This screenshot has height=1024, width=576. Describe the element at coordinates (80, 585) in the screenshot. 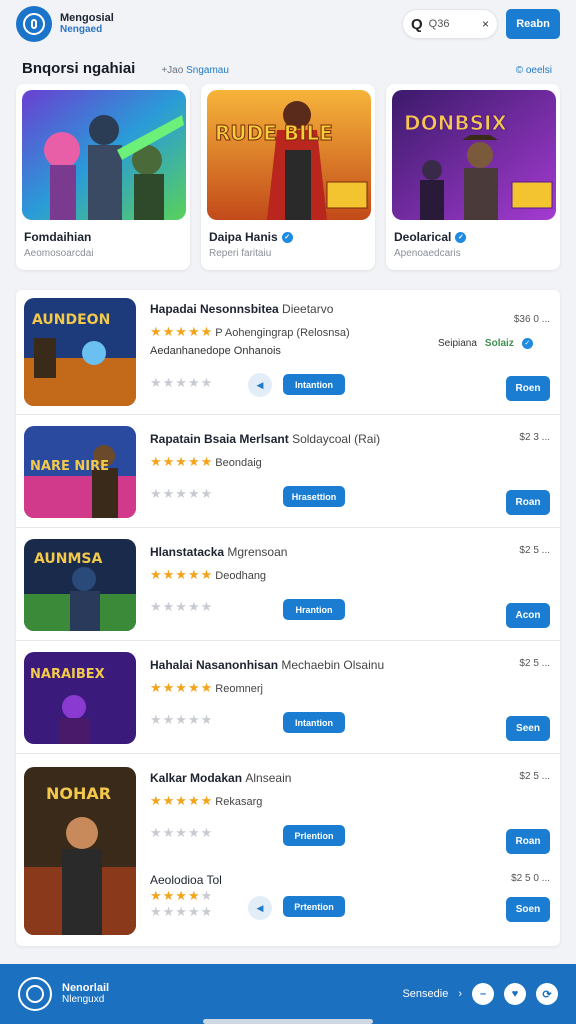

I see `app-thumbnail: AUNMSA` at that location.